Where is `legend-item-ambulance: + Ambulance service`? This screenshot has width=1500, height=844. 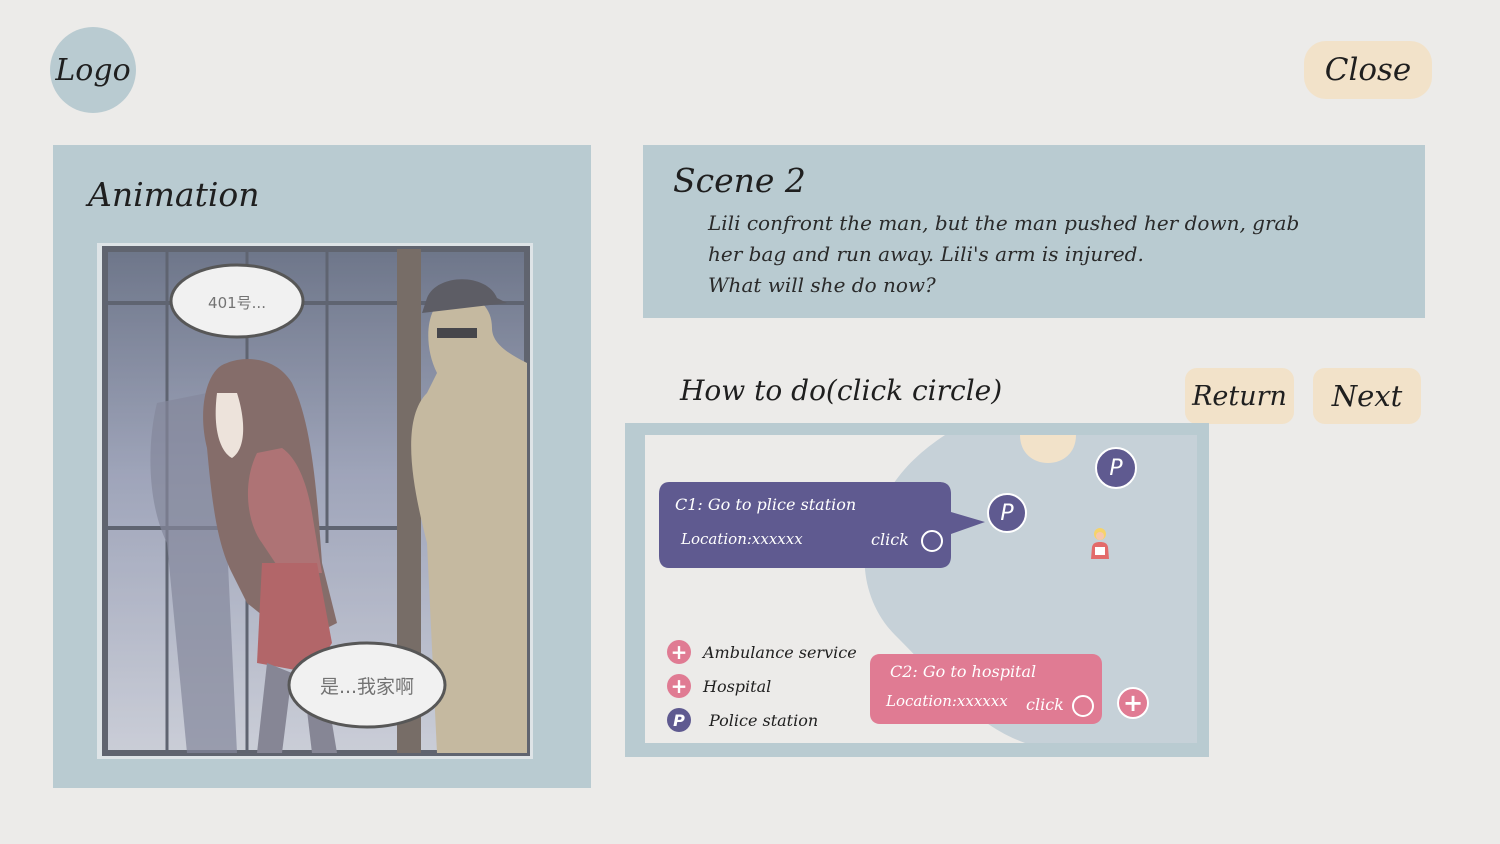
legend-item-ambulance: + Ambulance service is located at coordinates (762, 652).